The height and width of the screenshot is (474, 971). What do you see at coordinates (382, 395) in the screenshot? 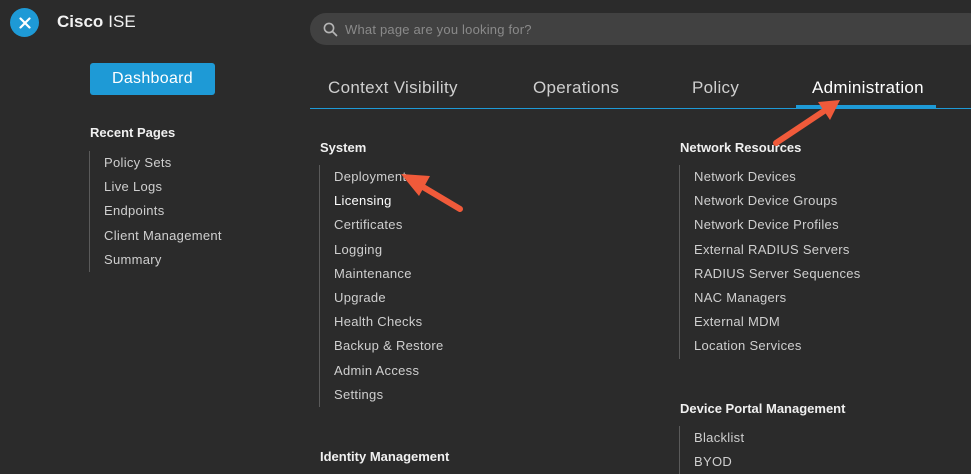
I see `menu-item-settings: Settings` at bounding box center [382, 395].